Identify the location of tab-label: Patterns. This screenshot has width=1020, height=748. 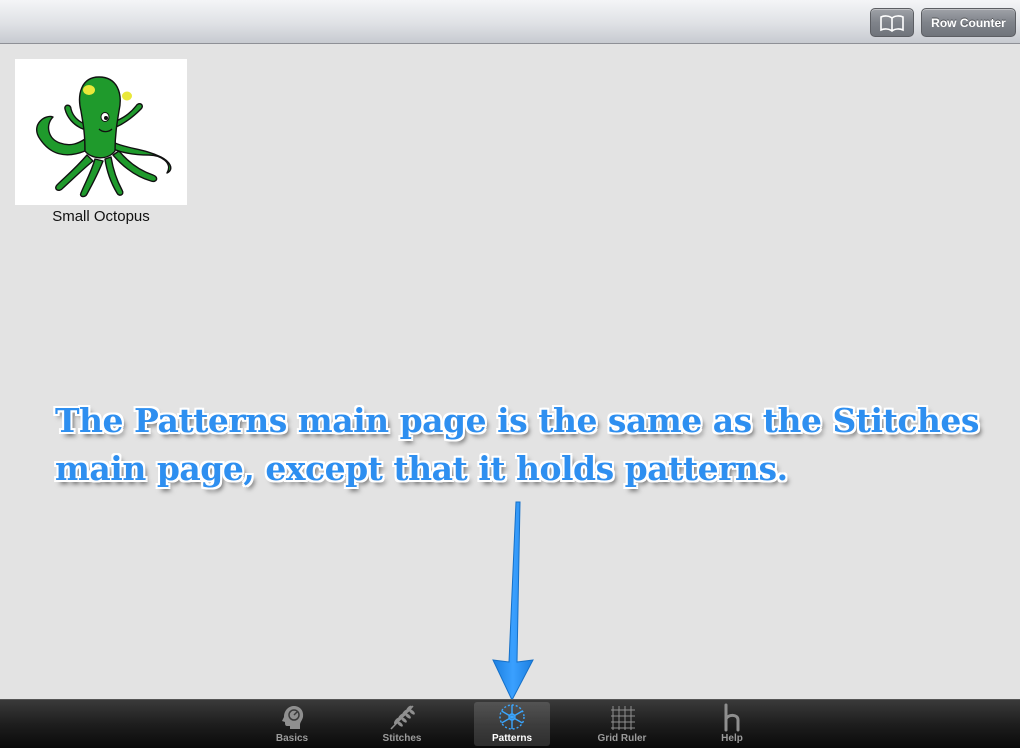
(511, 738).